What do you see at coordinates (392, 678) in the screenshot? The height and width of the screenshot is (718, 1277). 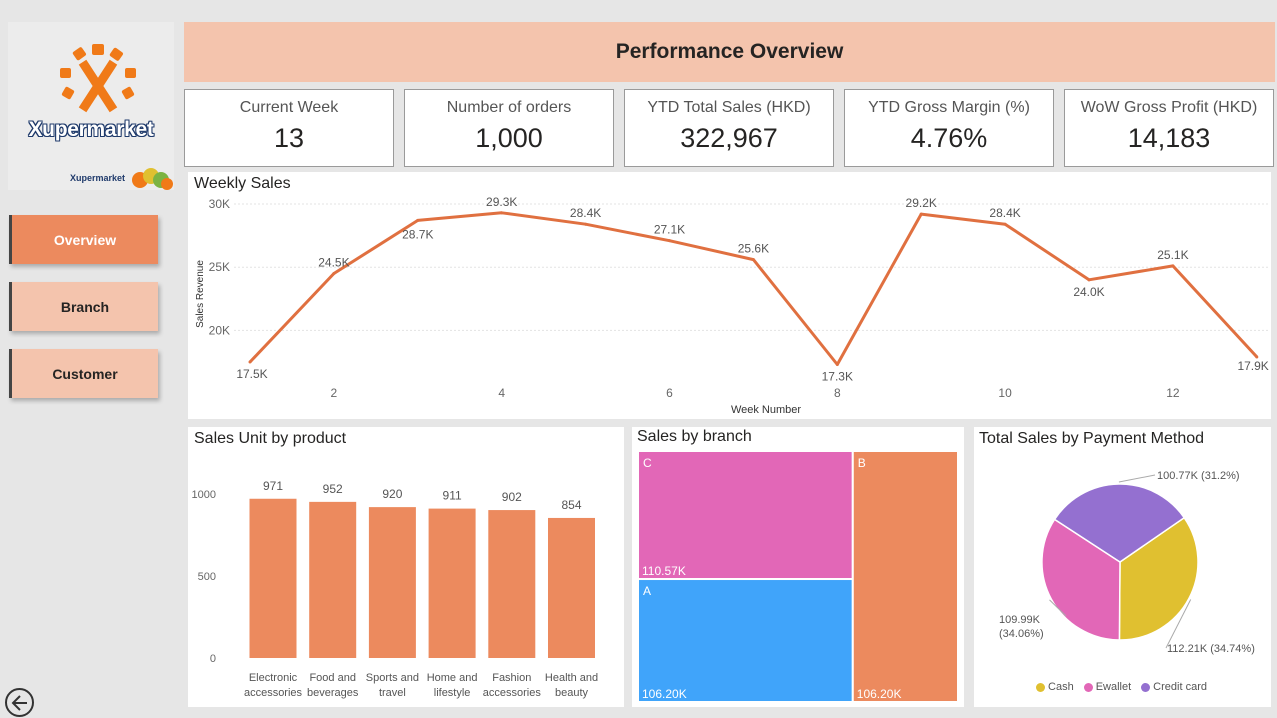 I see `x-tick-label: Sports and` at bounding box center [392, 678].